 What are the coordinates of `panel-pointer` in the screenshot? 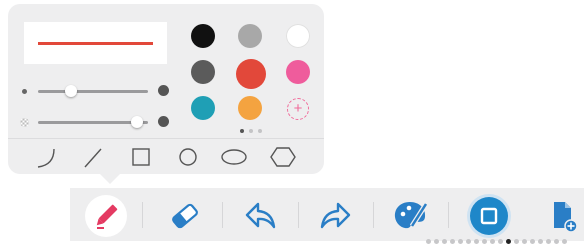 It's located at (110, 179).